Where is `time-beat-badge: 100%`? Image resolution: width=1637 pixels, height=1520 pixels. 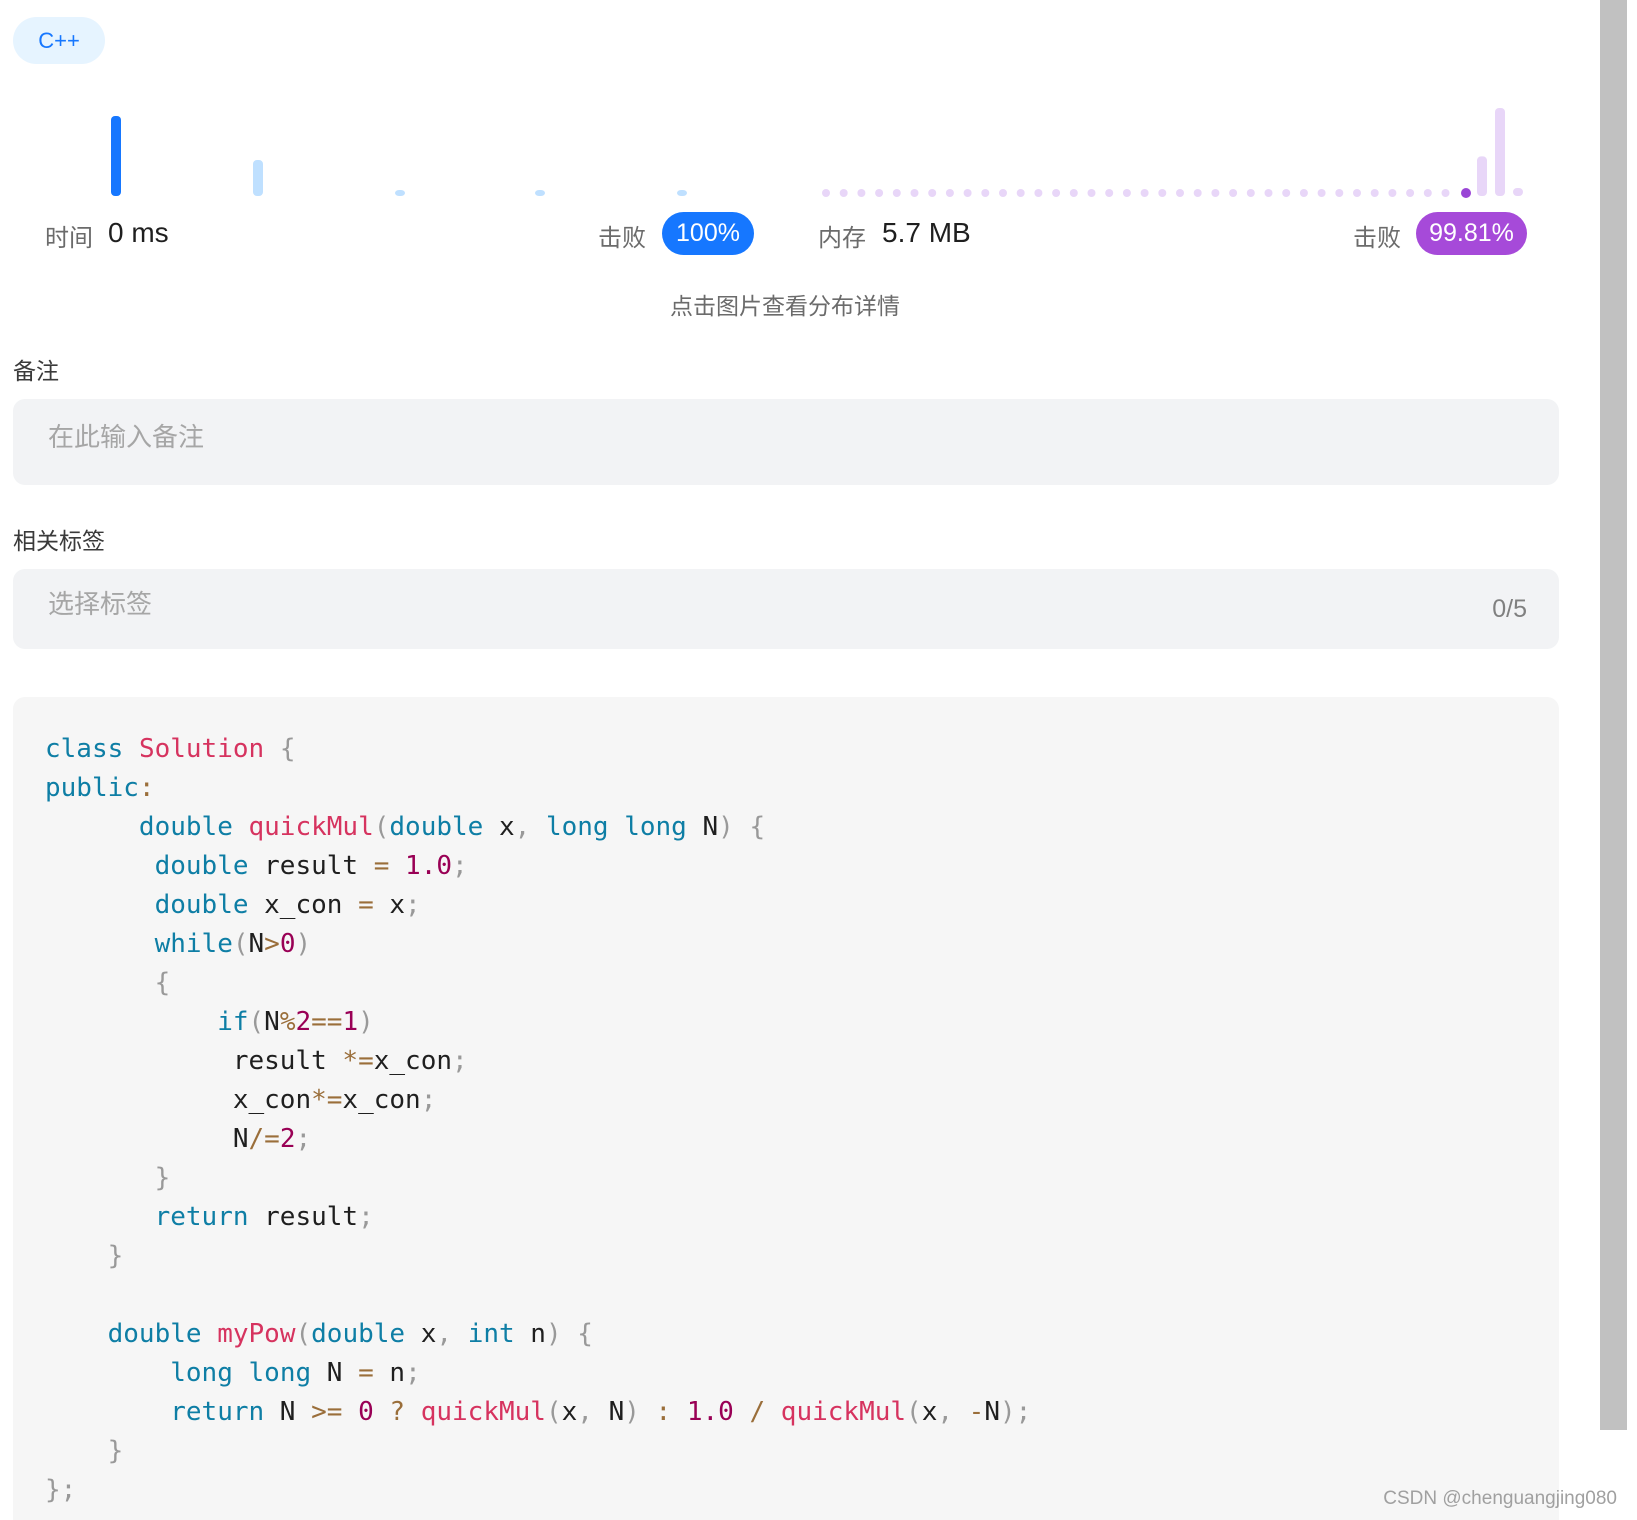
time-beat-badge: 100% is located at coordinates (708, 233).